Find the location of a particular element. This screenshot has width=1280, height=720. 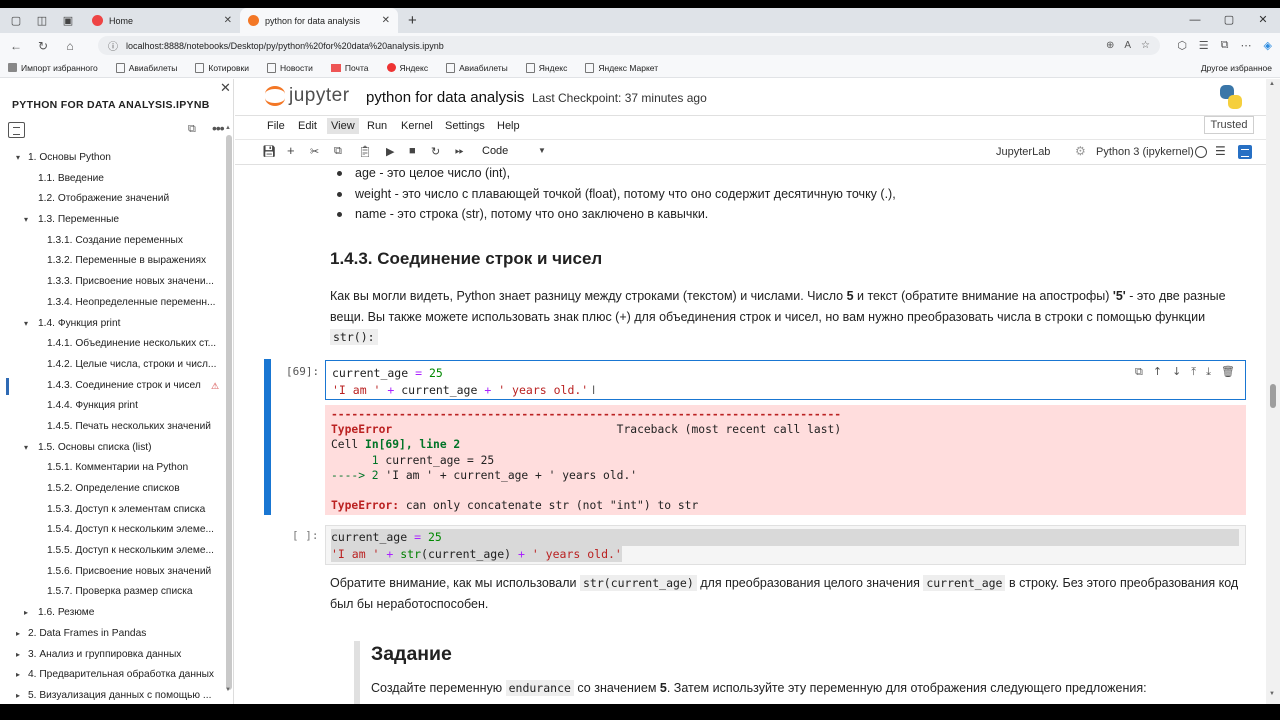

bookmark-mail: Почта is located at coordinates (349, 68).